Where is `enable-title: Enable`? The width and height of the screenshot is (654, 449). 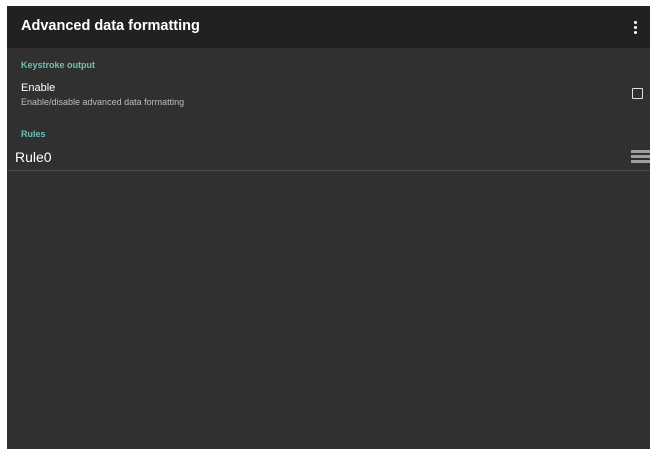 enable-title: Enable is located at coordinates (38, 88).